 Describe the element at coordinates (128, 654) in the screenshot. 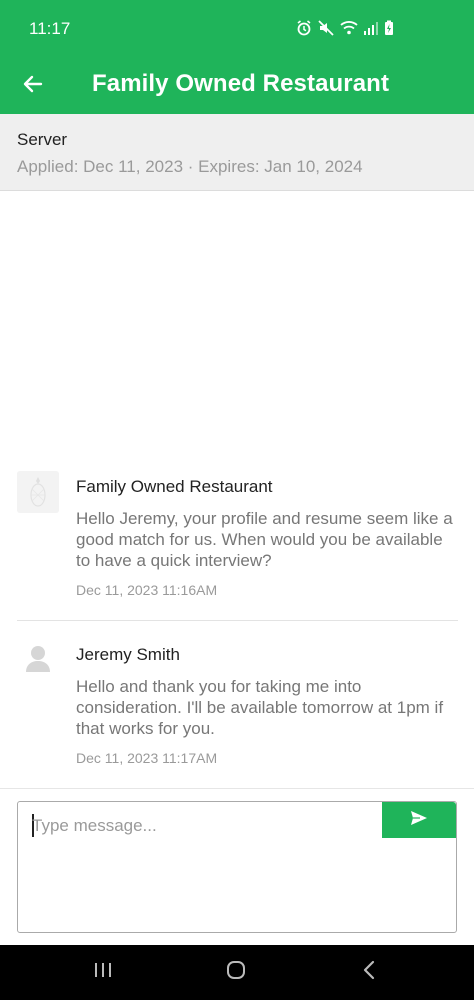

I see `message-sender: Jeremy Smith` at that location.